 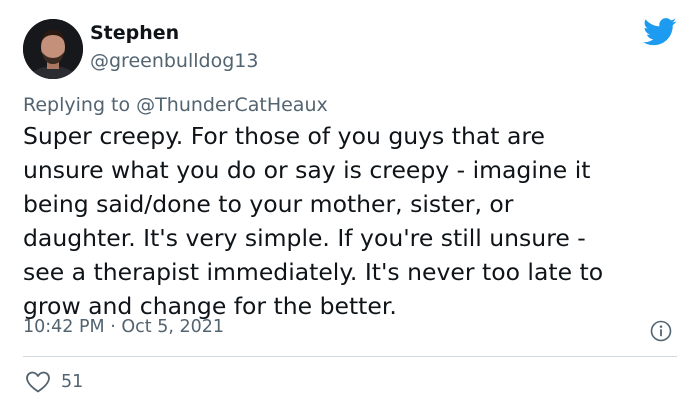 I want to click on reply-mention-link: @ThunderCatHeaux, so click(x=232, y=105).